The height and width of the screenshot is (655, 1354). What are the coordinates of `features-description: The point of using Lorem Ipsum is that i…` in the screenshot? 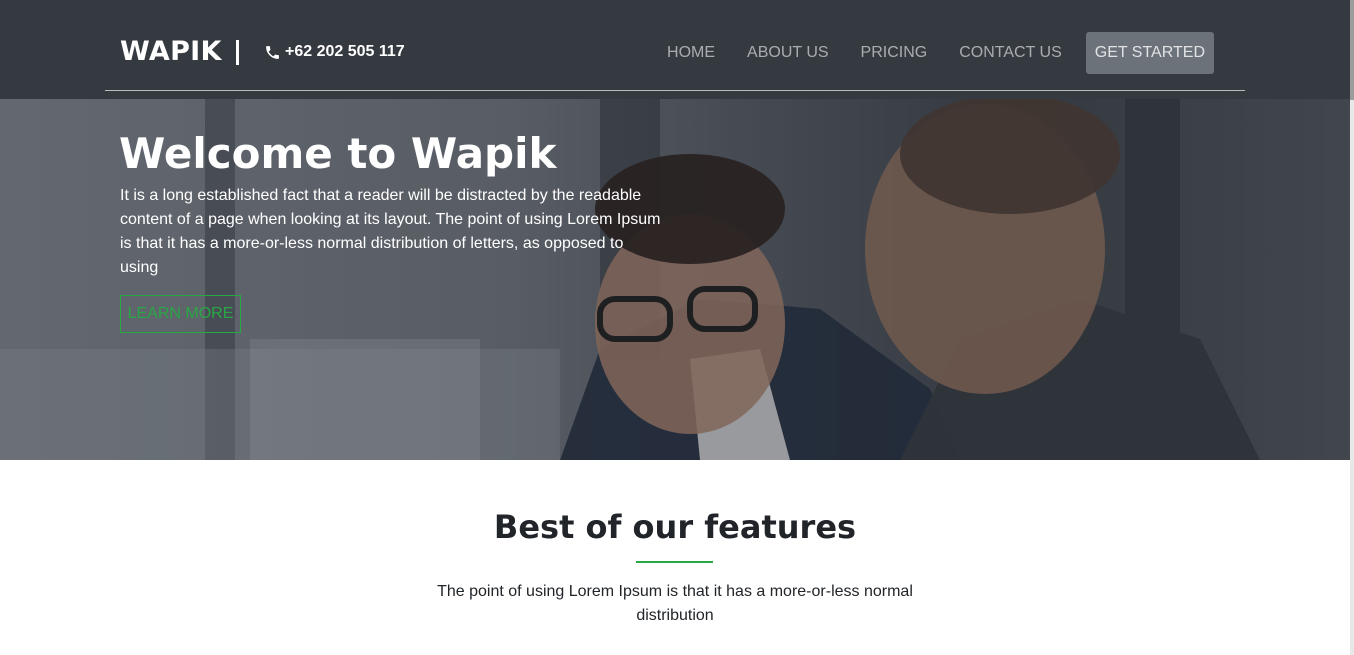 It's located at (675, 603).